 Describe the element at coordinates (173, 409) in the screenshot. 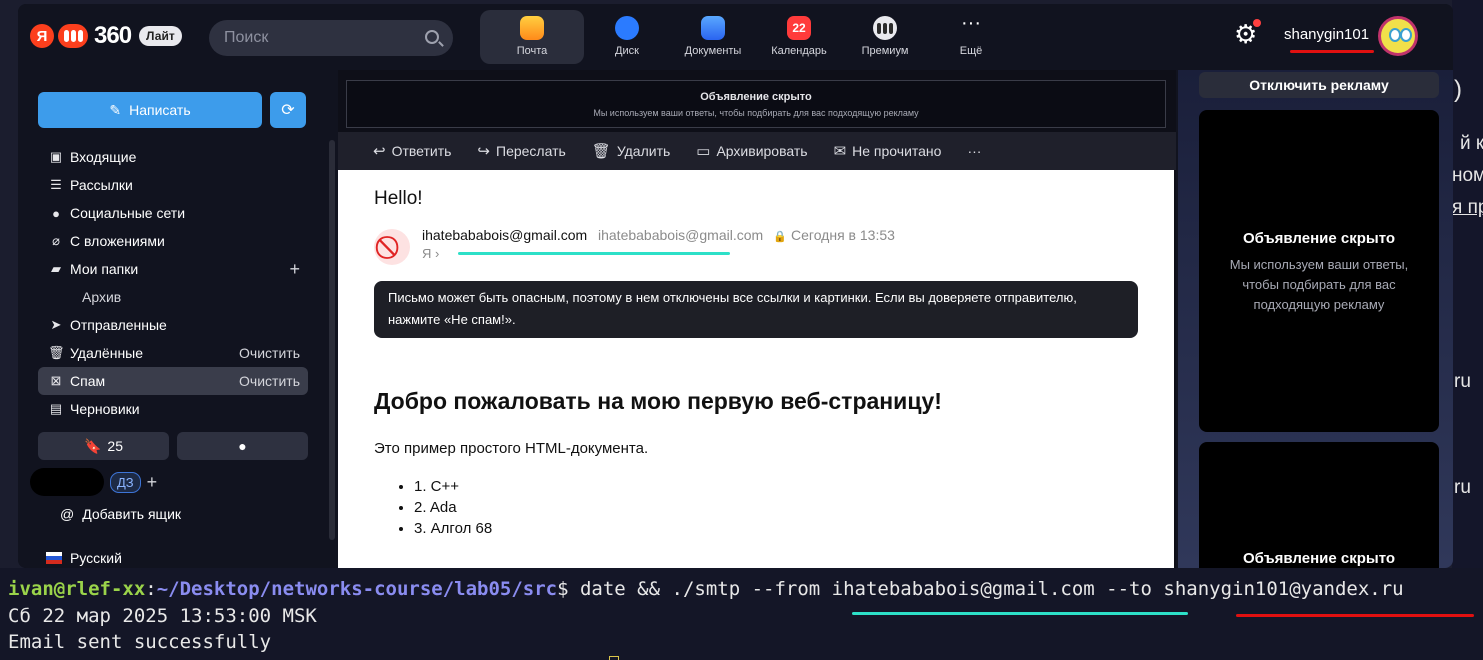

I see `folder-drafts: ▤ Черновики` at that location.